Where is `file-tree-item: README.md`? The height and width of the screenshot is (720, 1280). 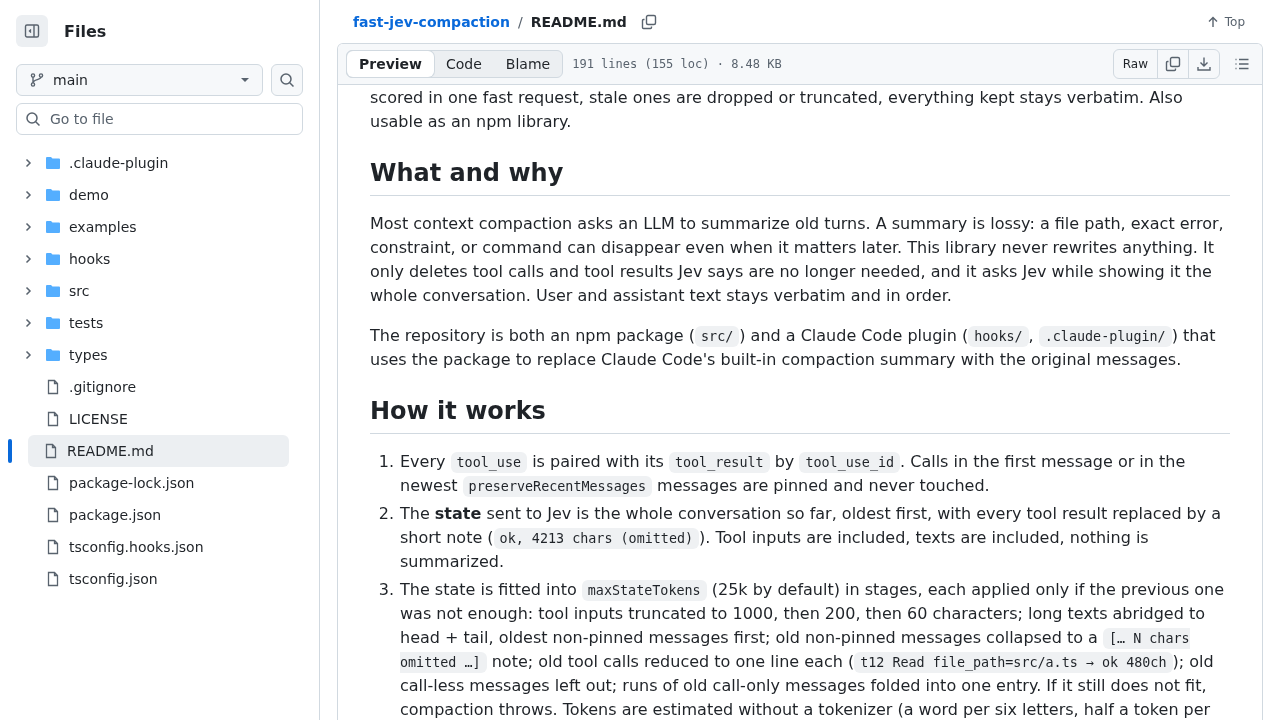 file-tree-item: README.md is located at coordinates (158, 451).